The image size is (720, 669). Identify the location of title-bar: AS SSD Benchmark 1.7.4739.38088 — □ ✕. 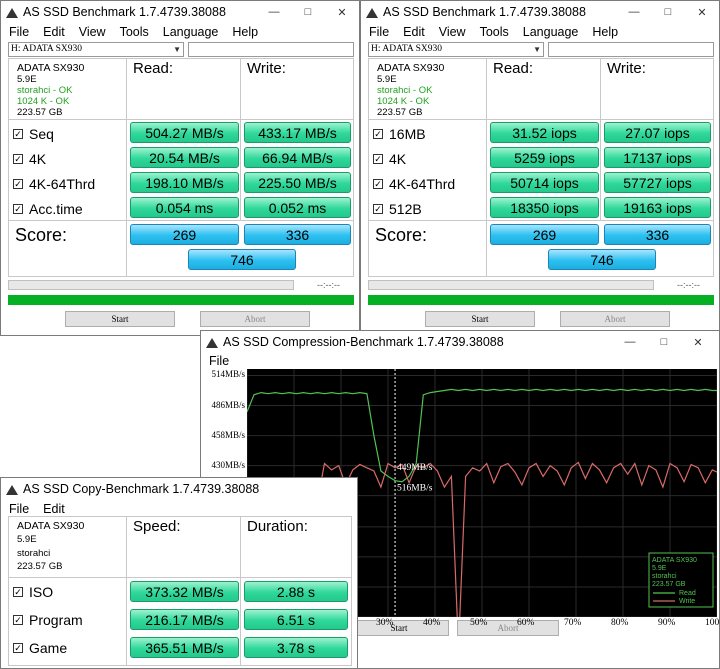
(540, 12).